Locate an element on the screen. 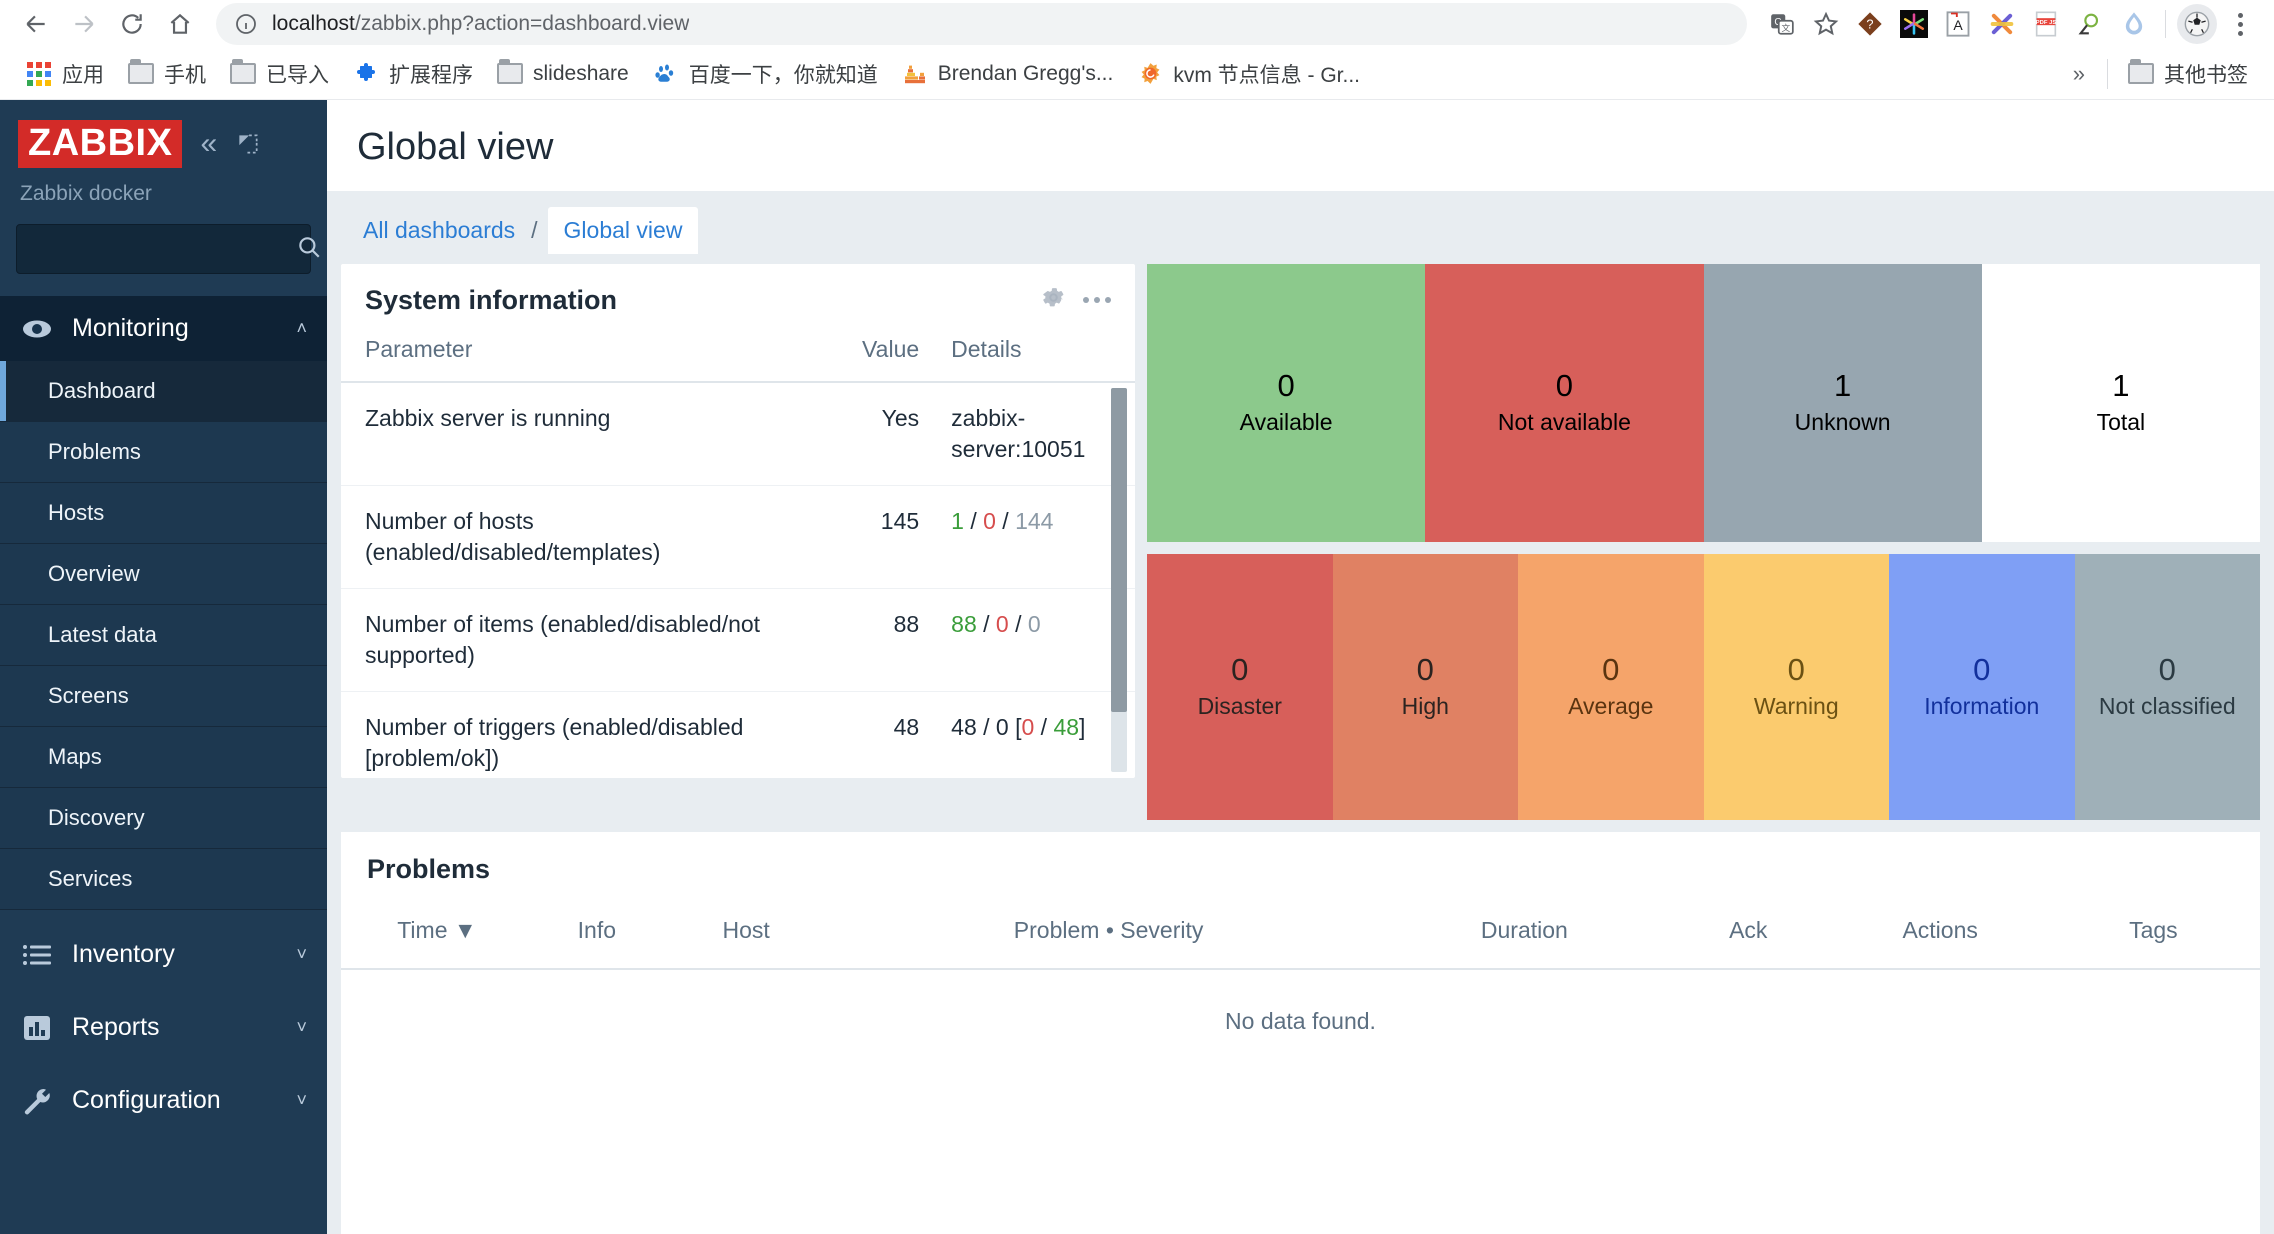  sidebar-collapse-button: « is located at coordinates (208, 144).